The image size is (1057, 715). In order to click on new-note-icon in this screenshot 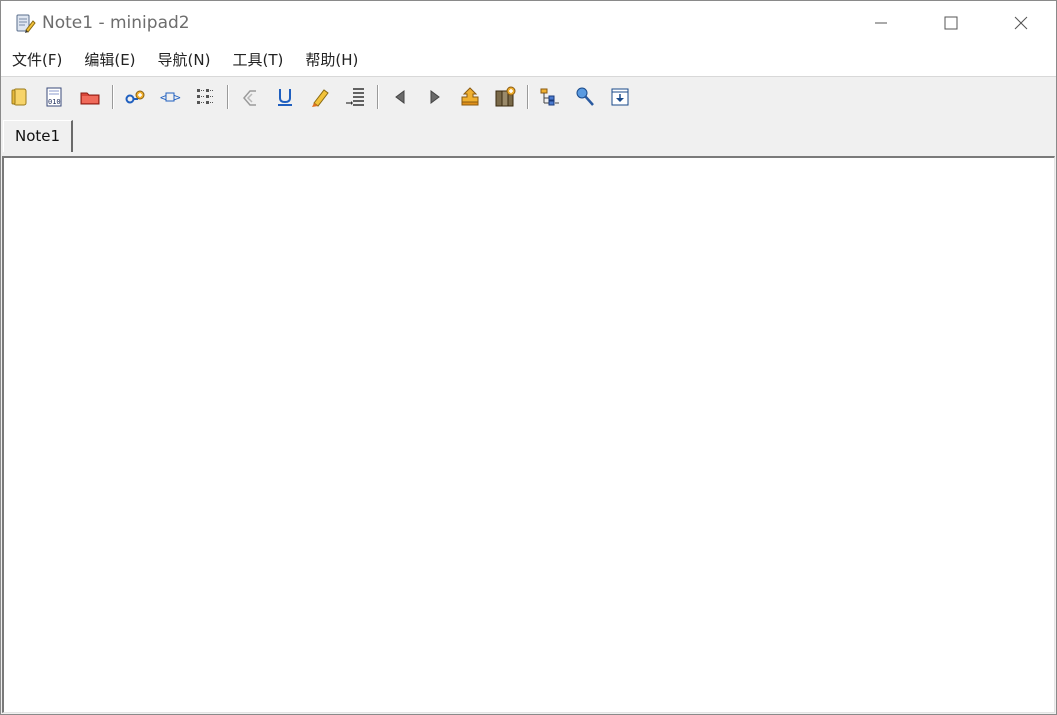, I will do `click(19, 97)`.